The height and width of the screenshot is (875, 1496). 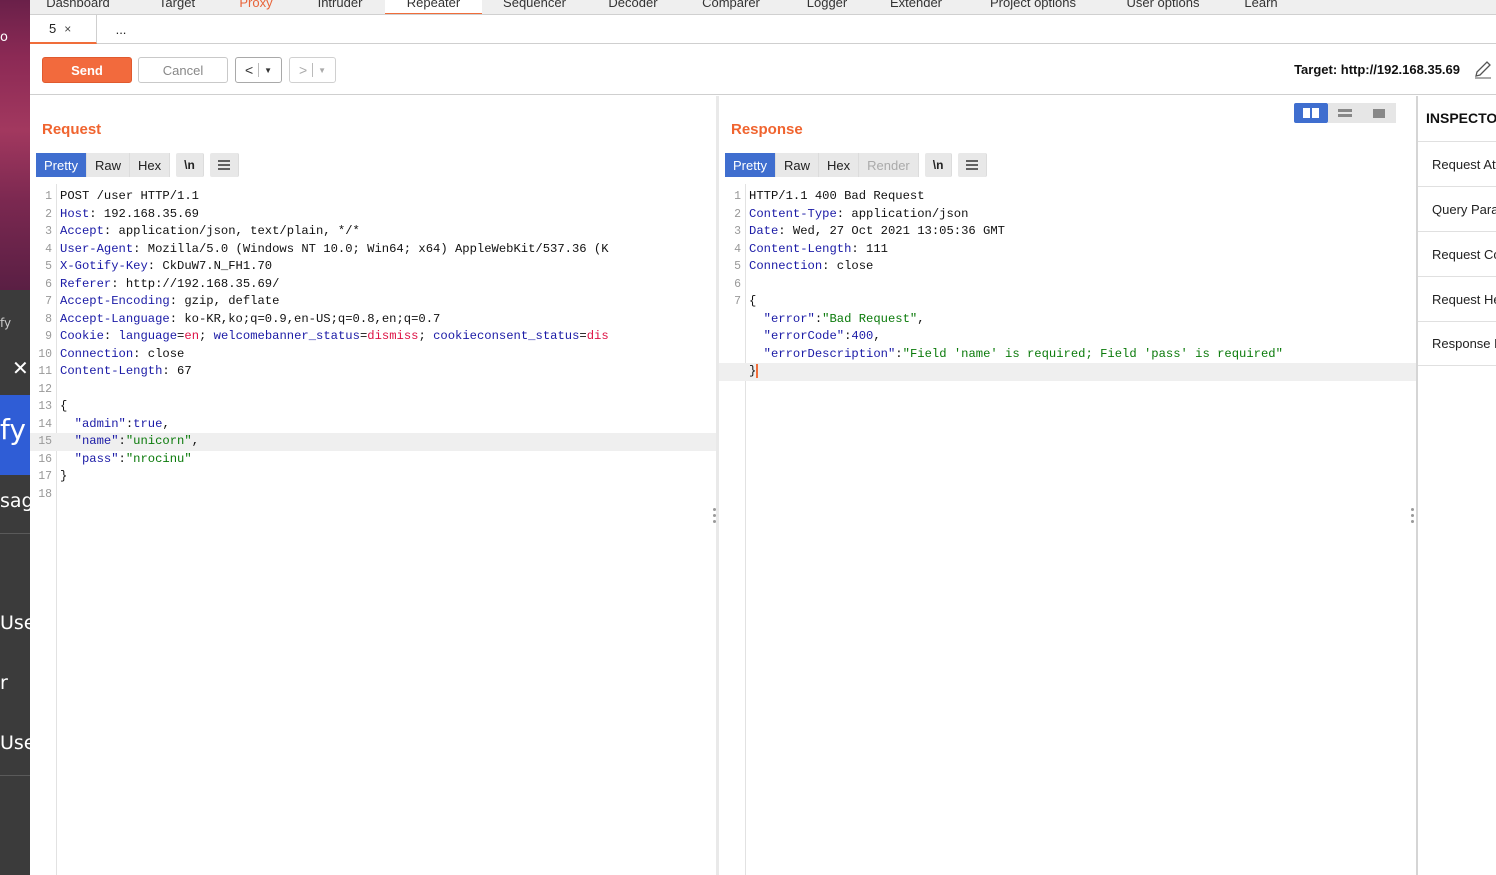 What do you see at coordinates (899, 353) in the screenshot?
I see `punct: :` at bounding box center [899, 353].